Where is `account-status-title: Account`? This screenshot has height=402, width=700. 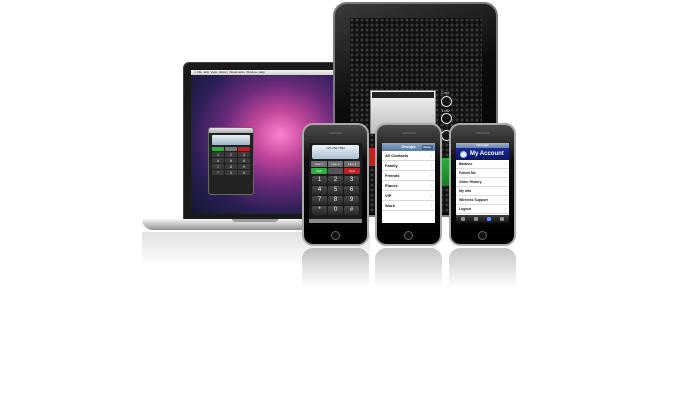 account-status-title: Account is located at coordinates (482, 145).